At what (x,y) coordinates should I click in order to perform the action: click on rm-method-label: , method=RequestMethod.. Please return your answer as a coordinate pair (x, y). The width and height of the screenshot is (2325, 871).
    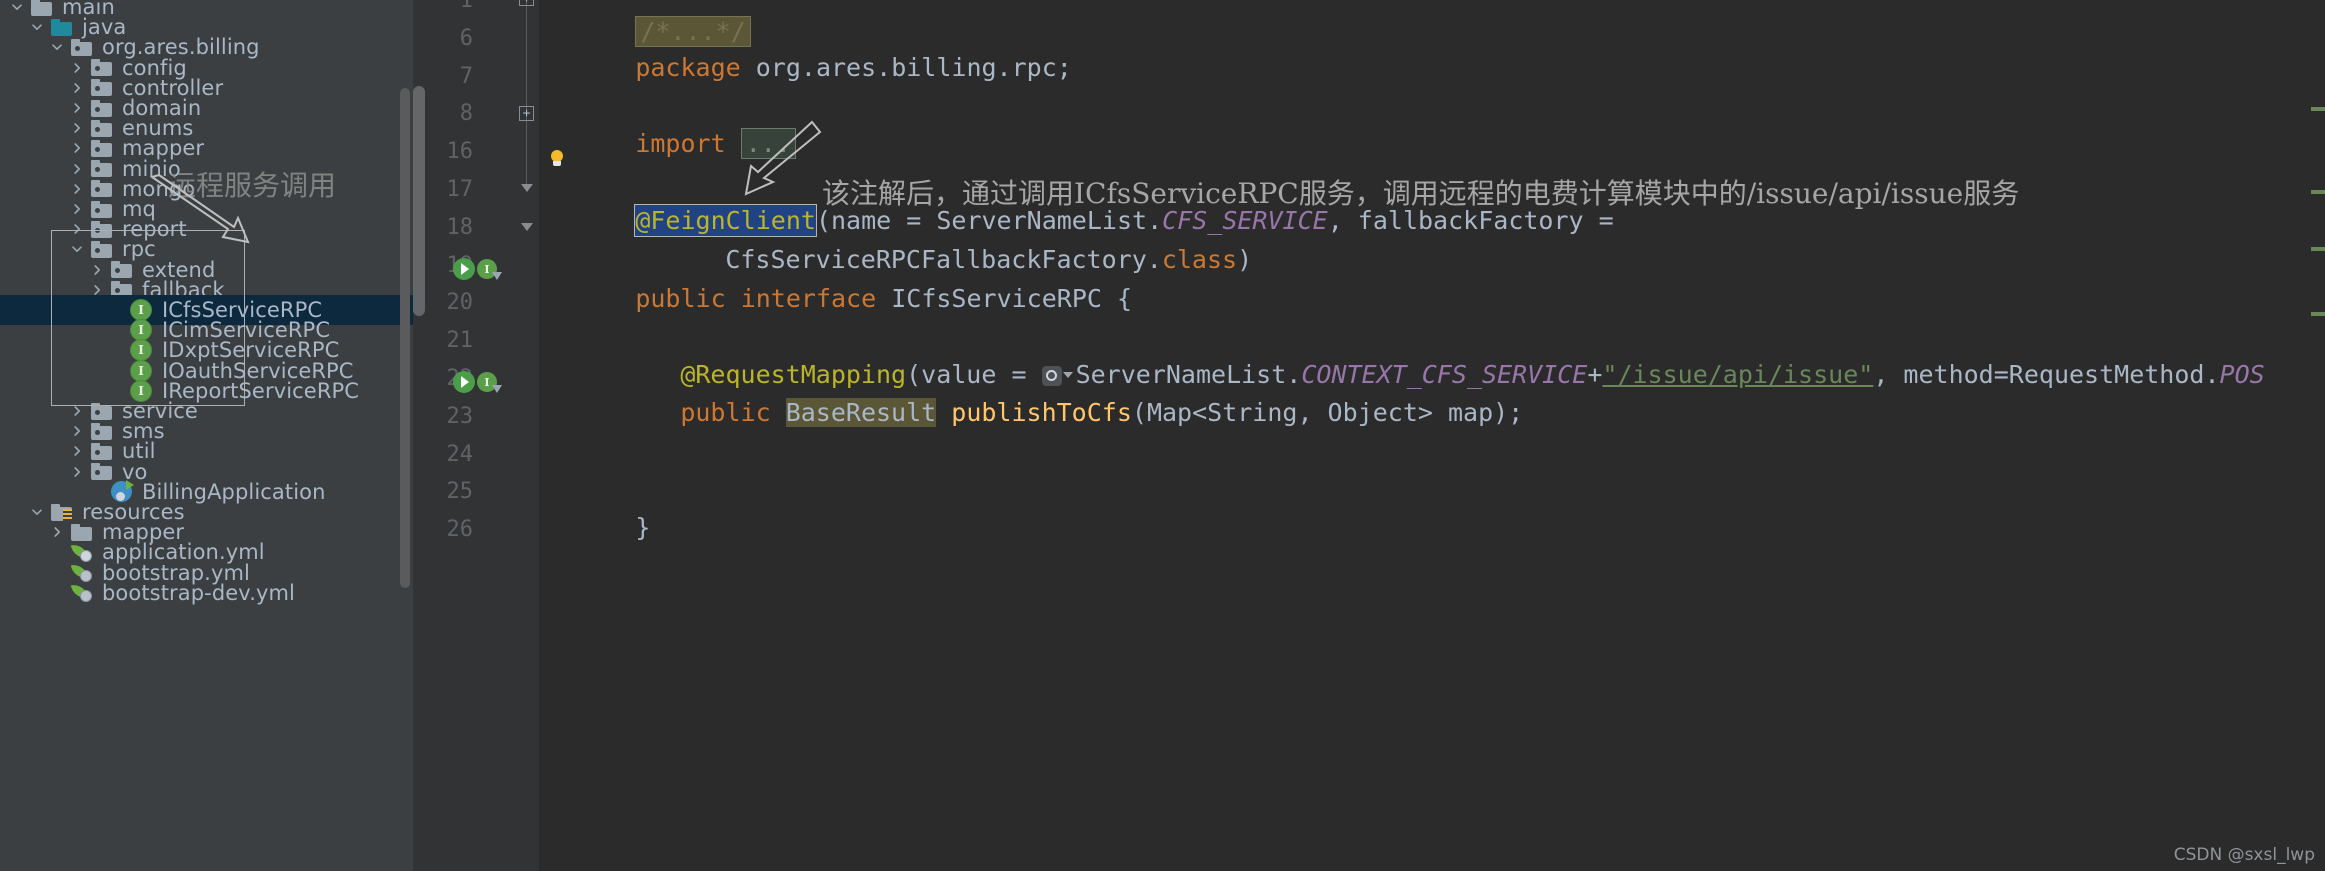
    Looking at the image, I should click on (2046, 374).